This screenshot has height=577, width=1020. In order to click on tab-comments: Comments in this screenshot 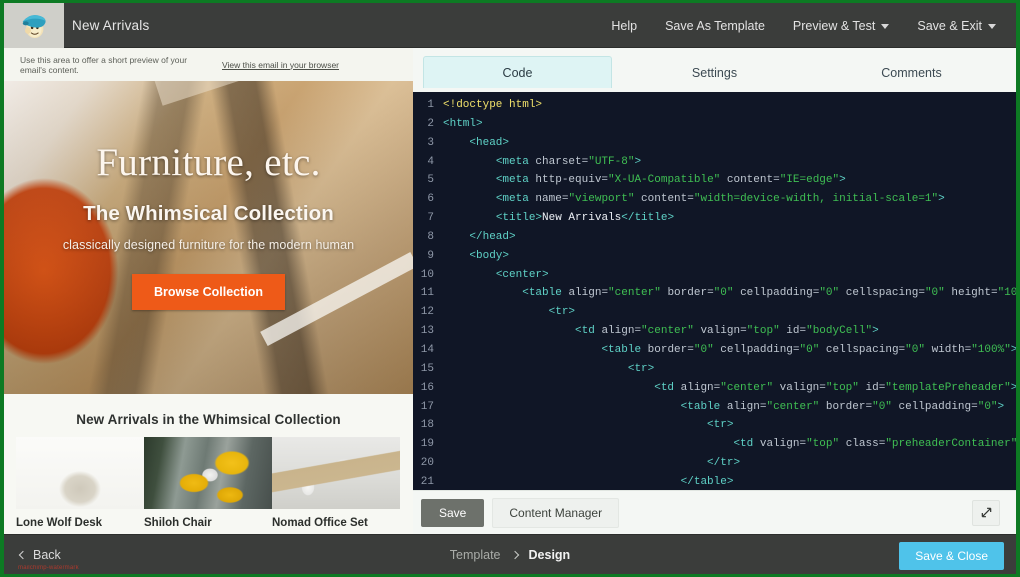, I will do `click(911, 72)`.